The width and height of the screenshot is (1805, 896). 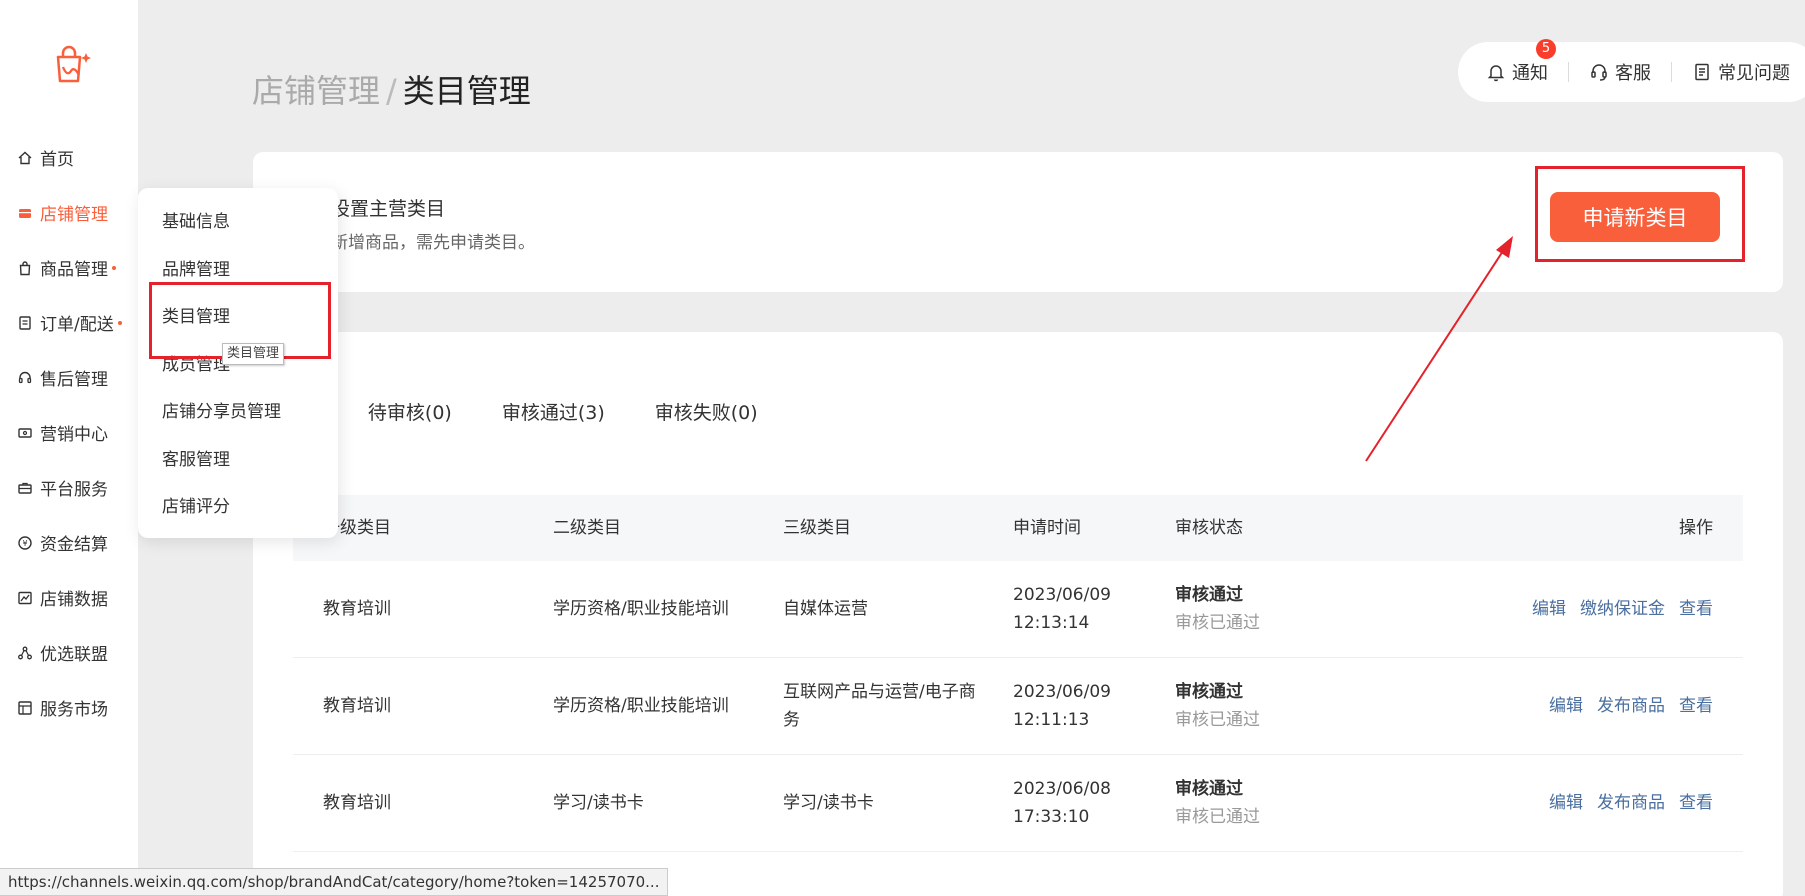 What do you see at coordinates (1047, 528) in the screenshot?
I see `column-header: 申请时间` at bounding box center [1047, 528].